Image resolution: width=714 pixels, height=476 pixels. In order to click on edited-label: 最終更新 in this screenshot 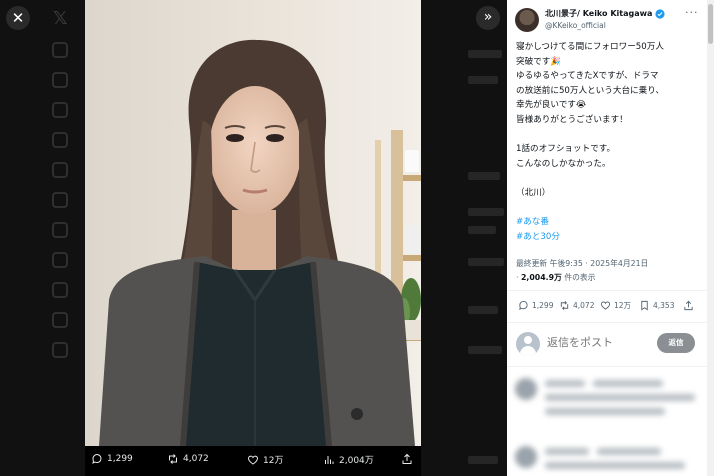, I will do `click(532, 263)`.